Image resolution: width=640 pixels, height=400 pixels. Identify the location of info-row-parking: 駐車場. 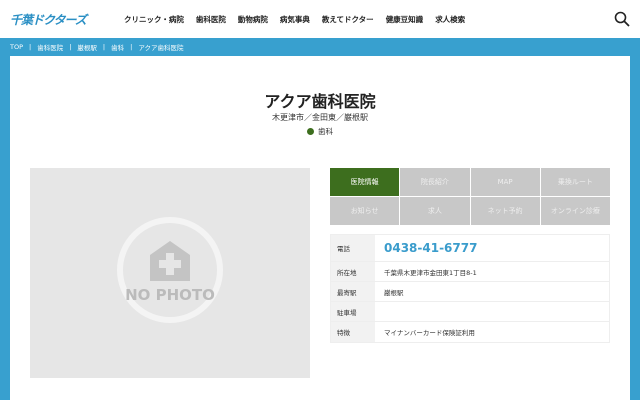
(470, 312).